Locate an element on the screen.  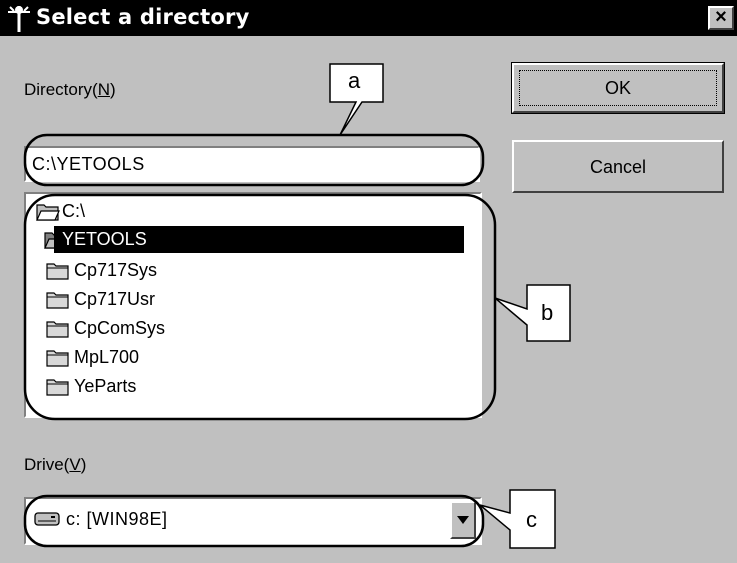
highlight-outline-a is located at coordinates (254, 160).